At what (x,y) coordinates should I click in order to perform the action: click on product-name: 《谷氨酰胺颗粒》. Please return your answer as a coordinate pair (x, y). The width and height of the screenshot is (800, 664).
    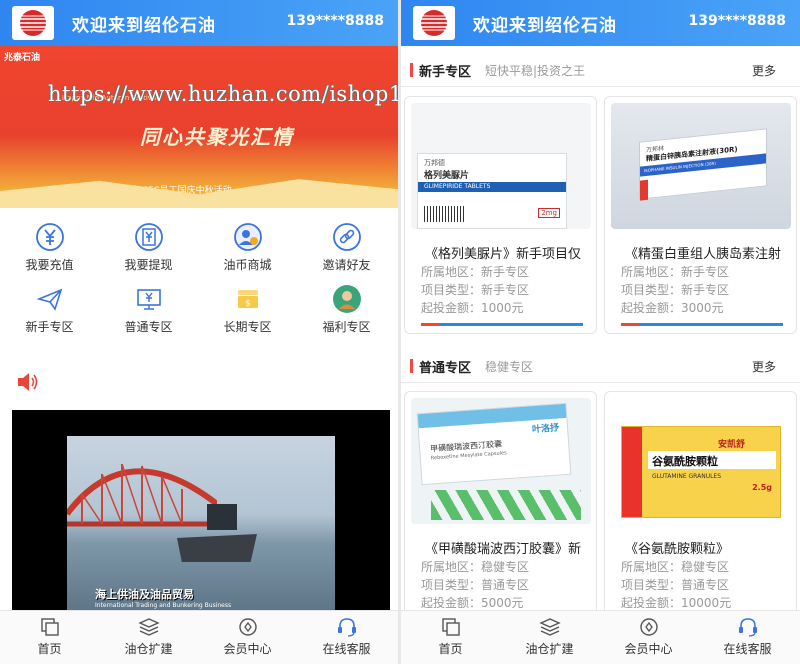
    Looking at the image, I should click on (677, 549).